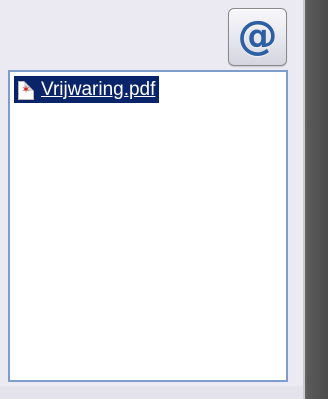 This screenshot has height=399, width=328. What do you see at coordinates (151, 392) in the screenshot?
I see `panel-bottom-strip` at bounding box center [151, 392].